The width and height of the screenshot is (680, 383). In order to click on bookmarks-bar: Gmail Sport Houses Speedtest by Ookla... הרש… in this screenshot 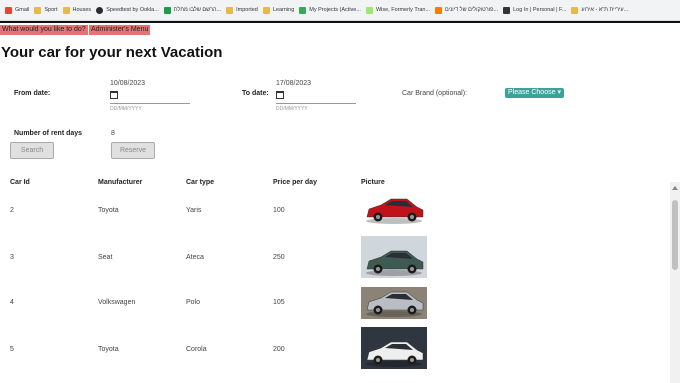, I will do `click(340, 10)`.